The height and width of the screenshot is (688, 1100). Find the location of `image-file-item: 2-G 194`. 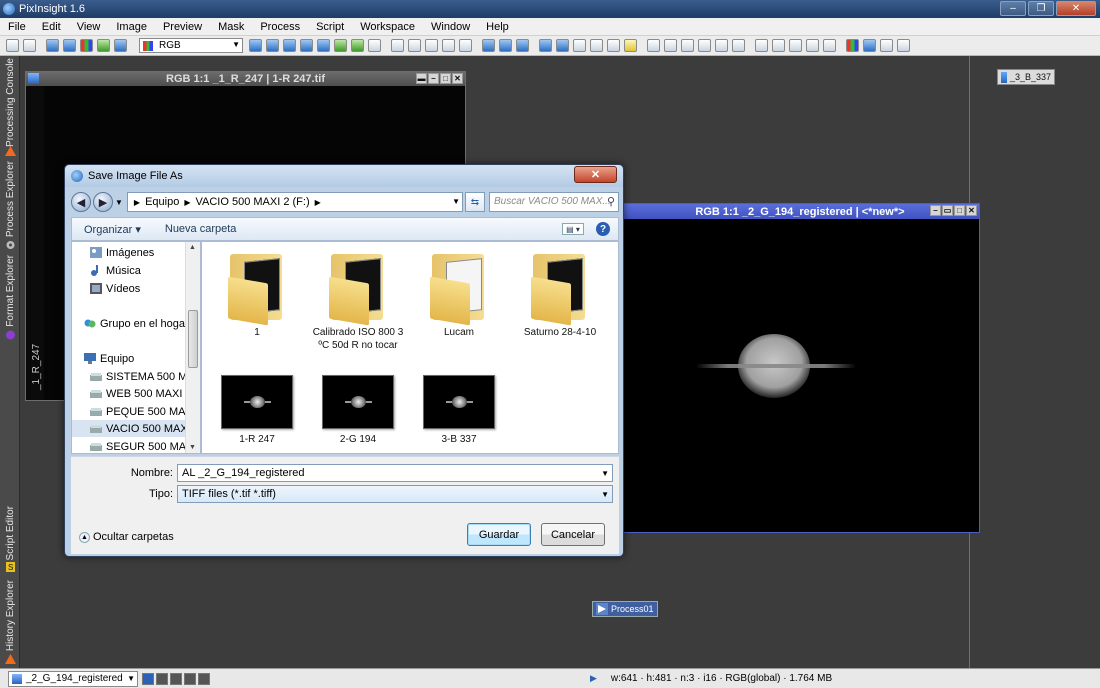

image-file-item: 2-G 194 is located at coordinates (358, 410).